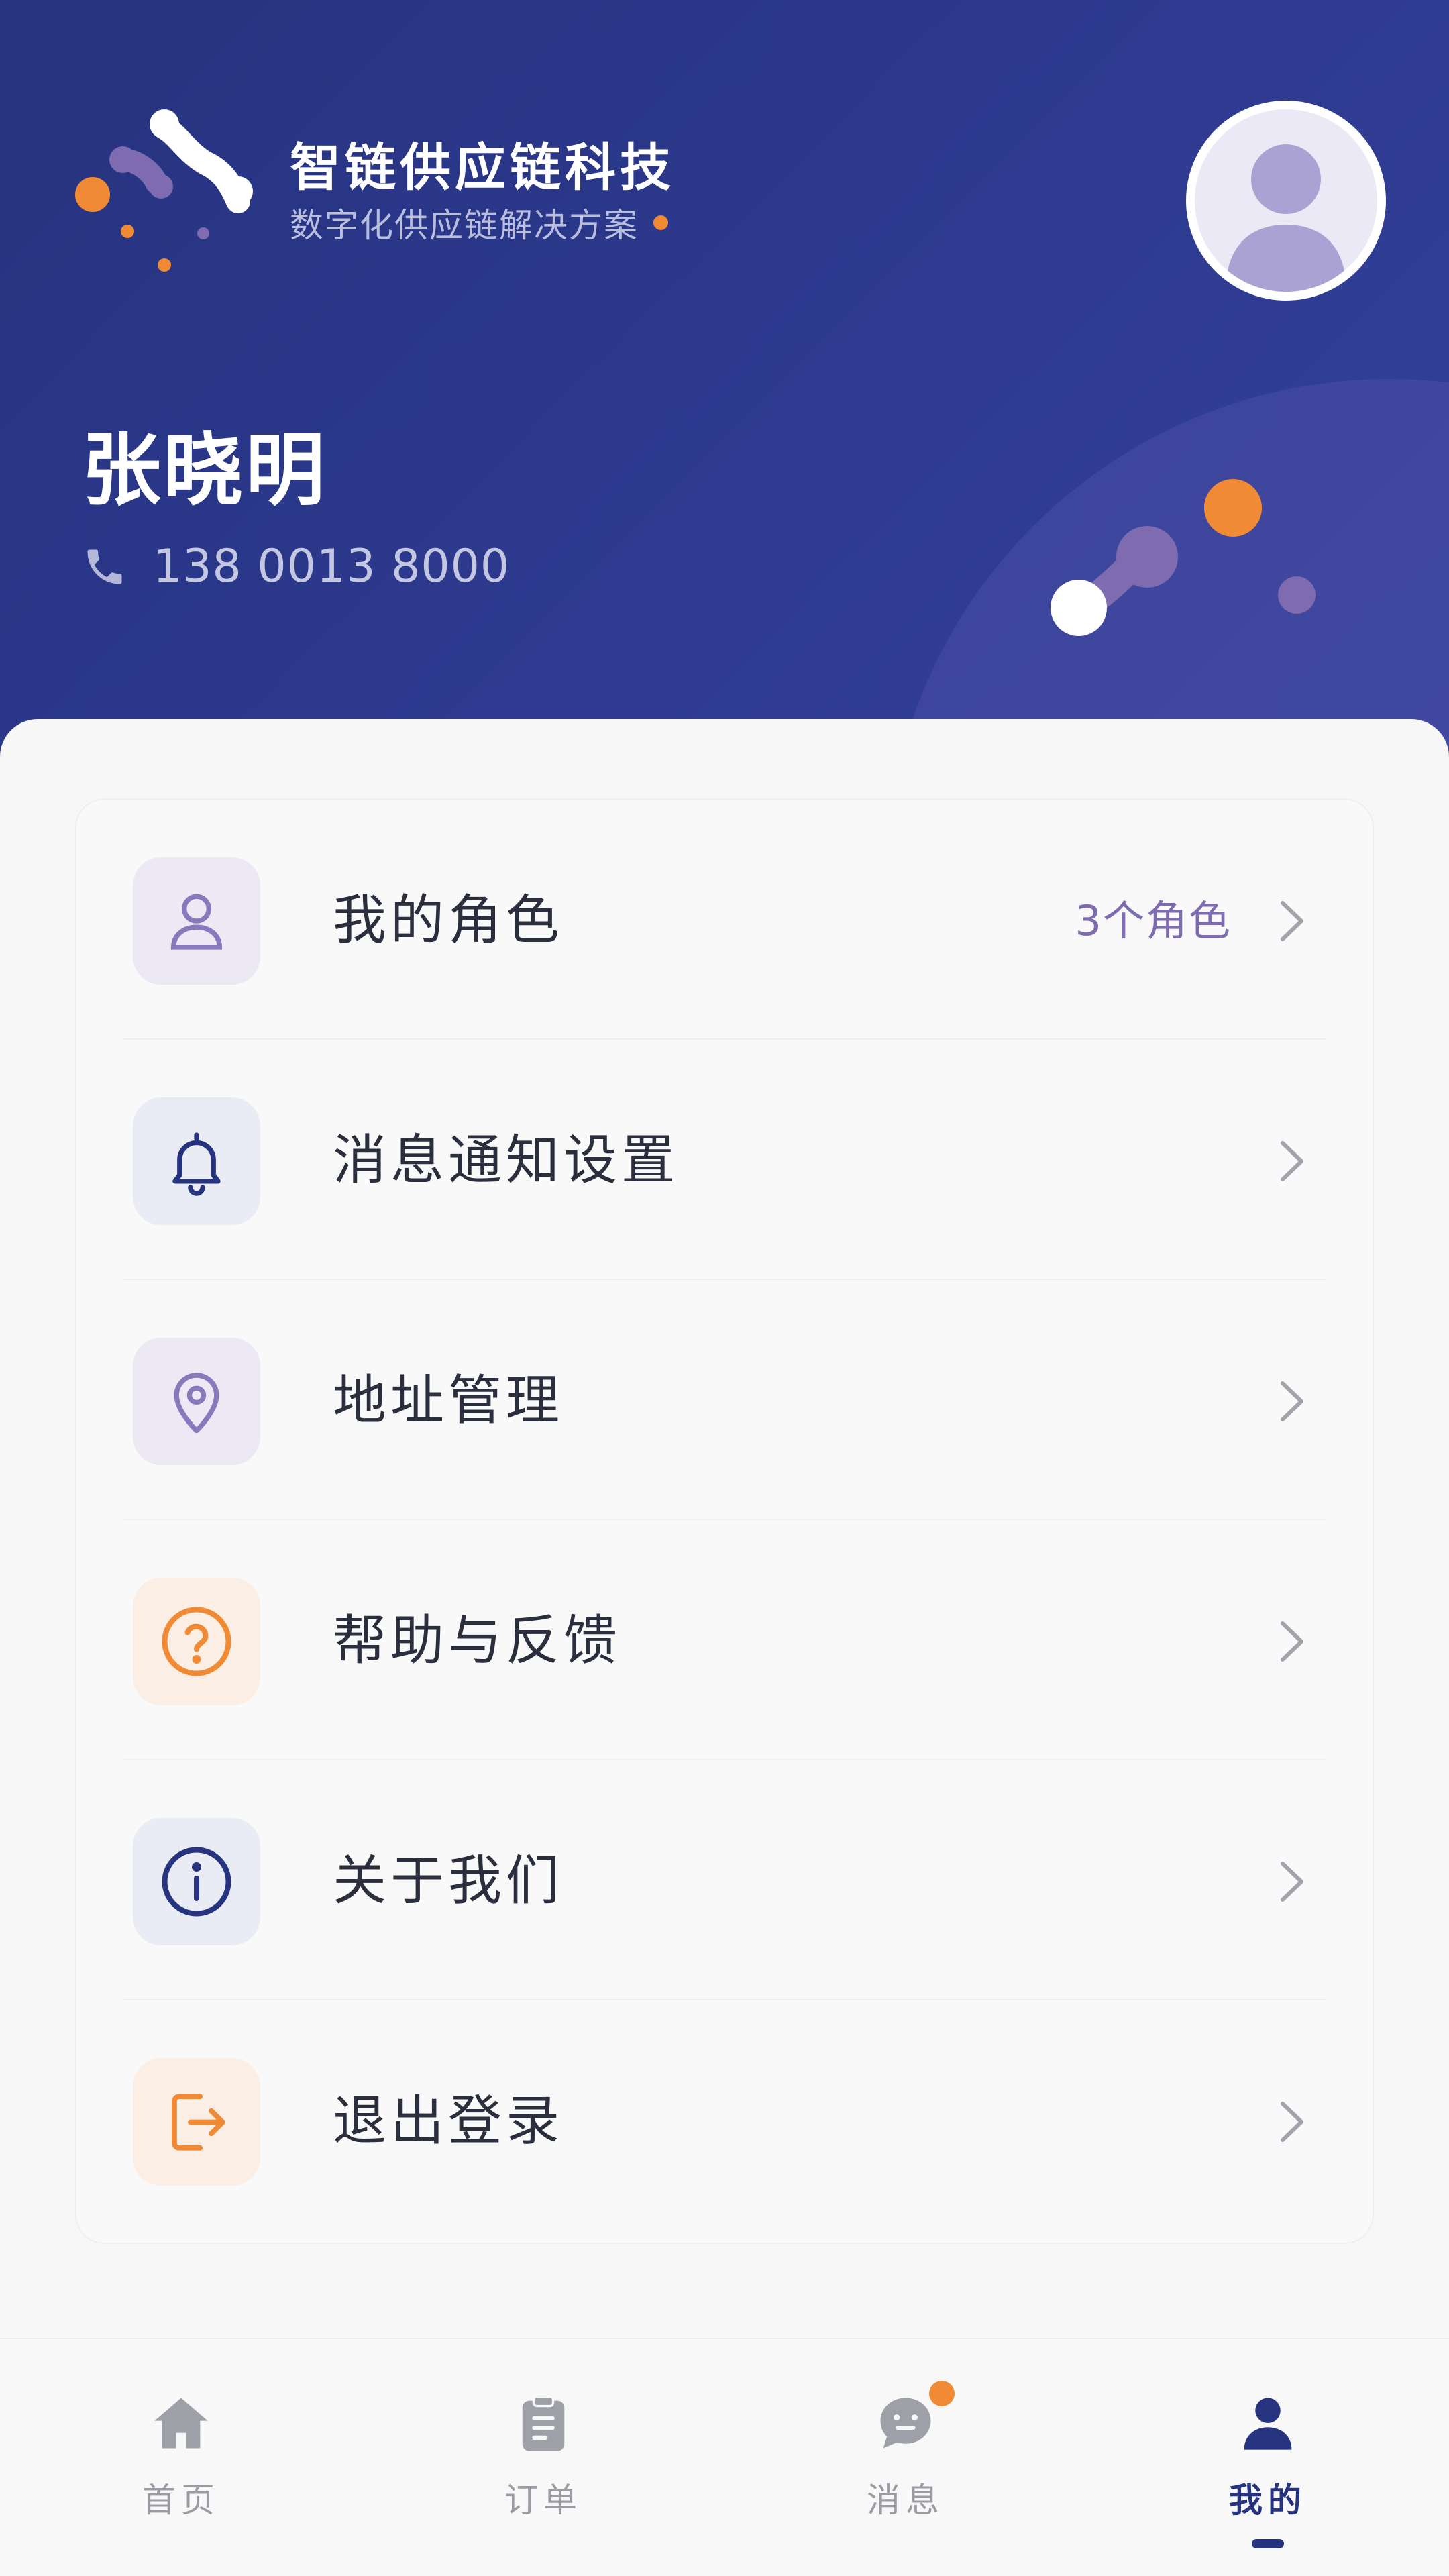  I want to click on help-circle-icon, so click(196, 1641).